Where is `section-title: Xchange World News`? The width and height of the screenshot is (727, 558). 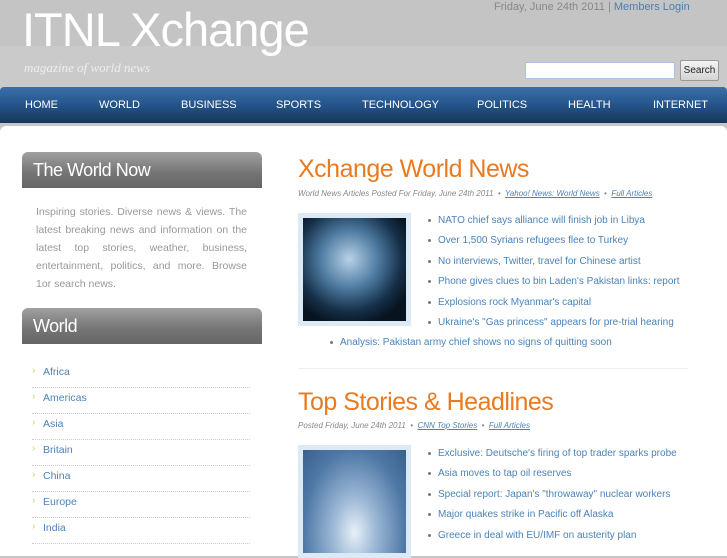
section-title: Xchange World News is located at coordinates (413, 169).